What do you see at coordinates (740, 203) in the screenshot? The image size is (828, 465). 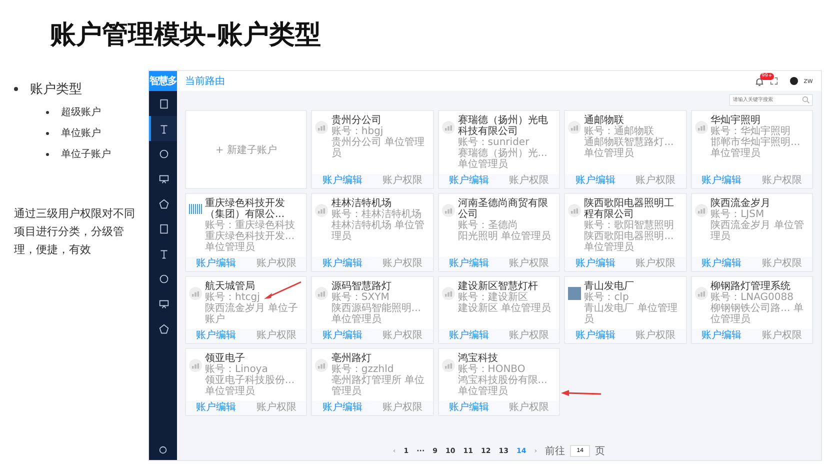 I see `account-name: 陕西流金岁月` at bounding box center [740, 203].